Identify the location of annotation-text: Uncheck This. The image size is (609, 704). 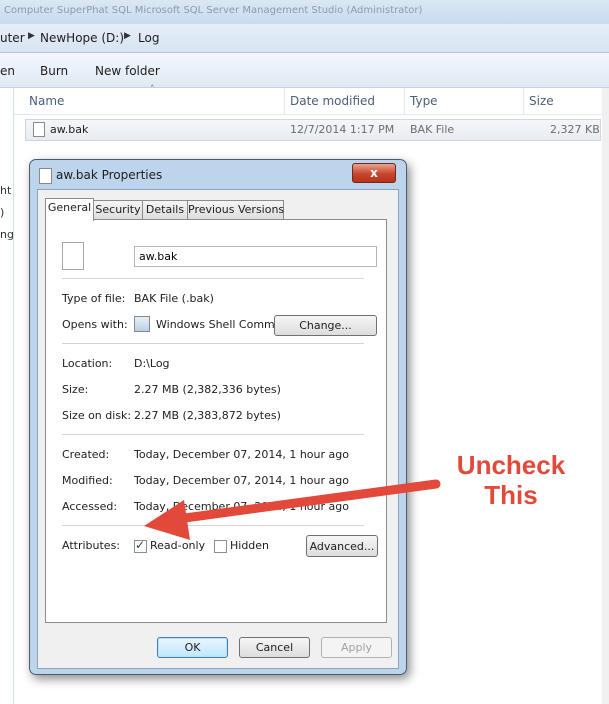
(511, 480).